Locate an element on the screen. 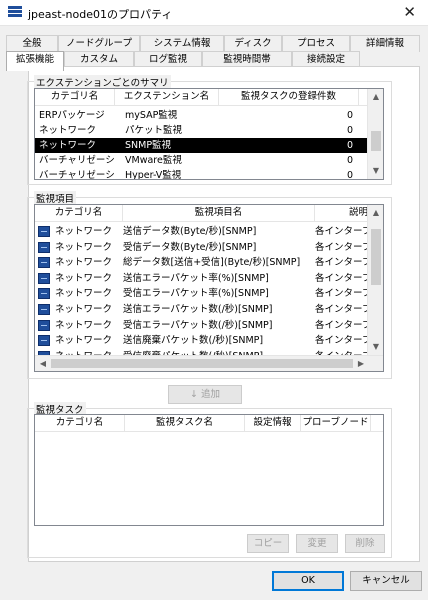  scroll-left-icon: ◀ is located at coordinates (43, 363).